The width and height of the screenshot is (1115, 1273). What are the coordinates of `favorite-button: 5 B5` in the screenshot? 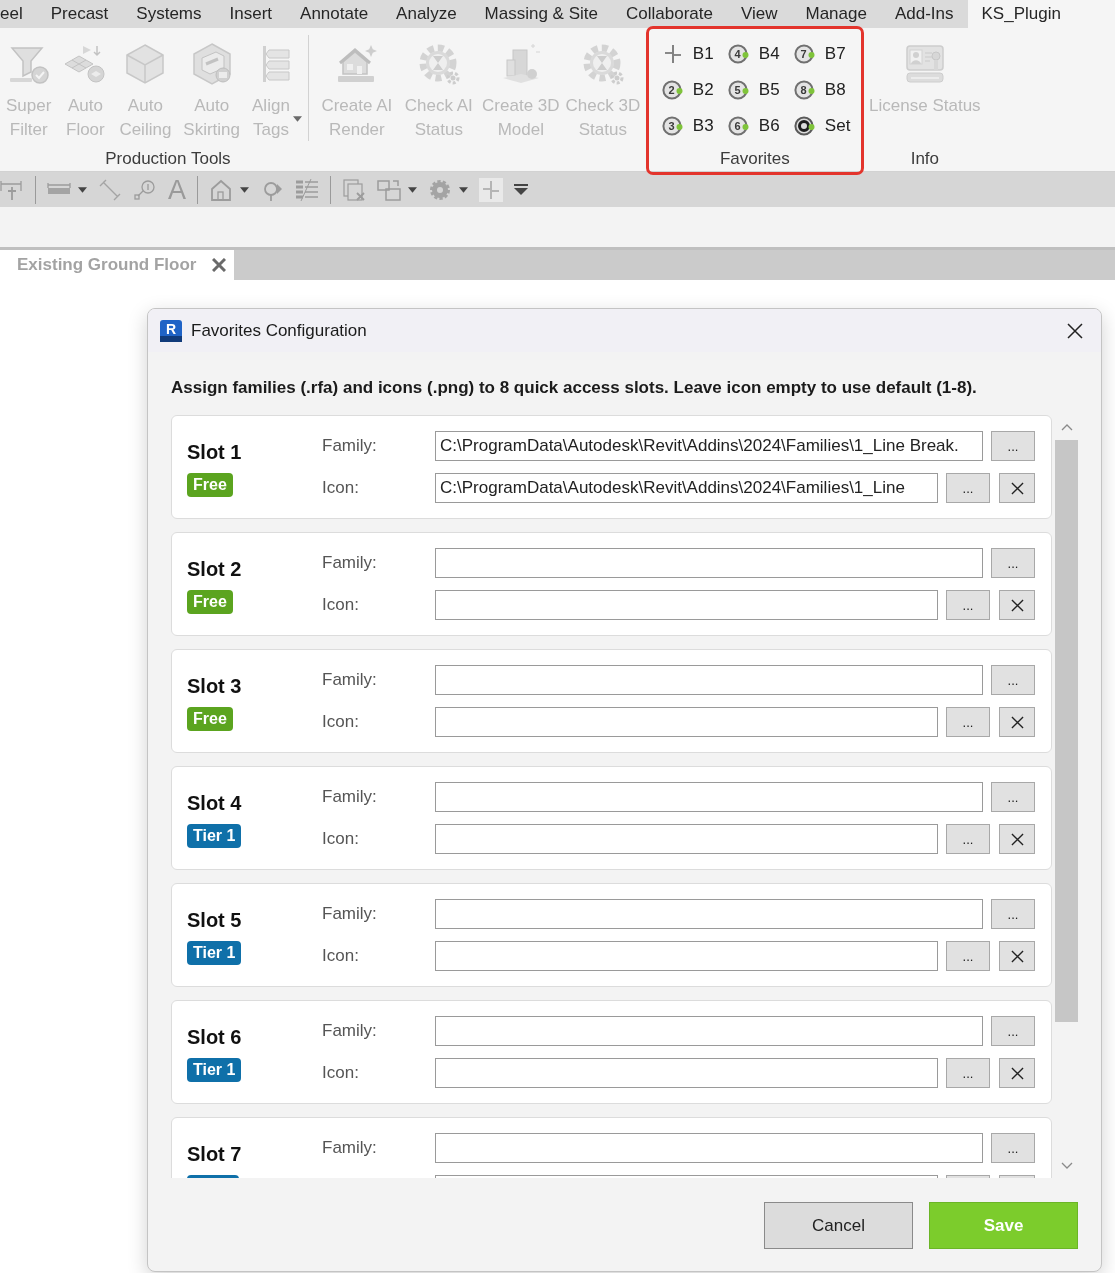 It's located at (753, 90).